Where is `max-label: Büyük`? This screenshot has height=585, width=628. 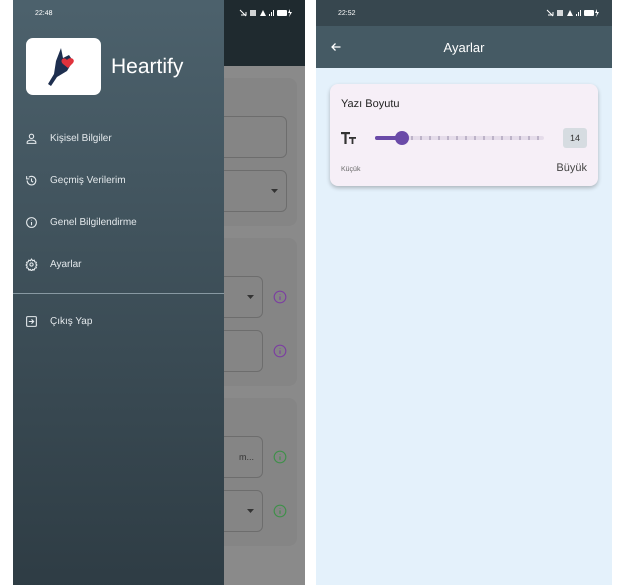 max-label: Büyük is located at coordinates (571, 168).